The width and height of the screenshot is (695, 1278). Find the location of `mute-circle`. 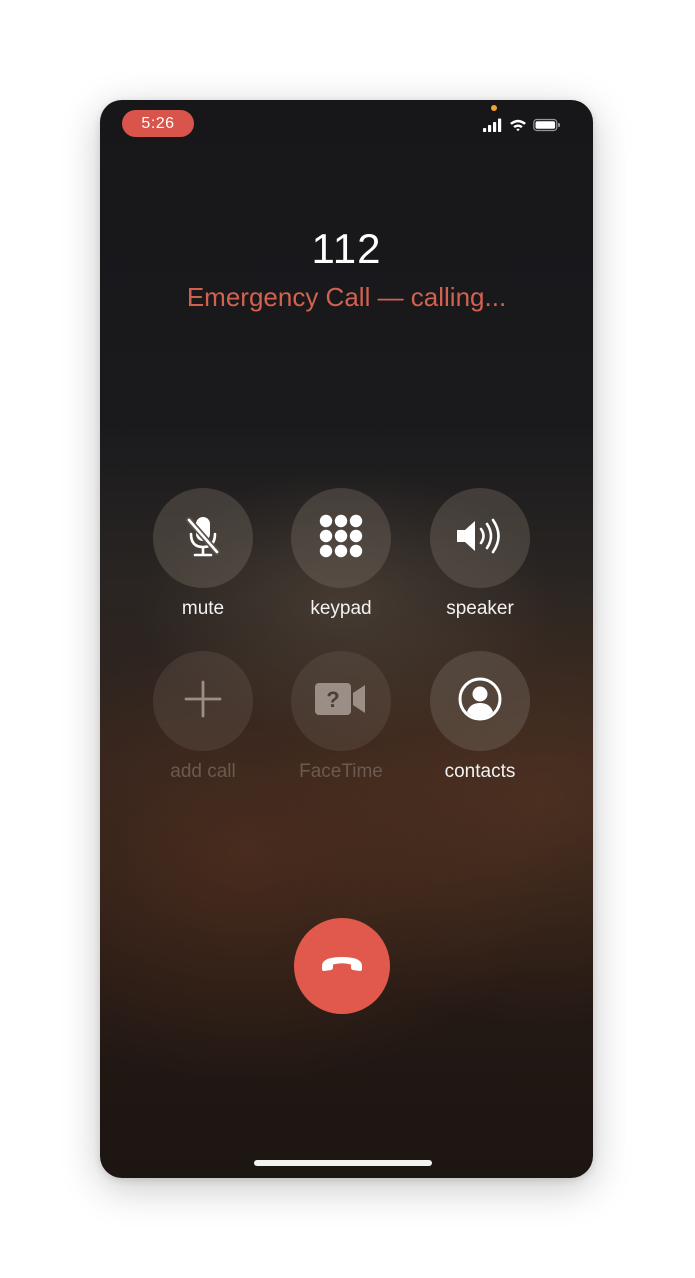

mute-circle is located at coordinates (203, 538).